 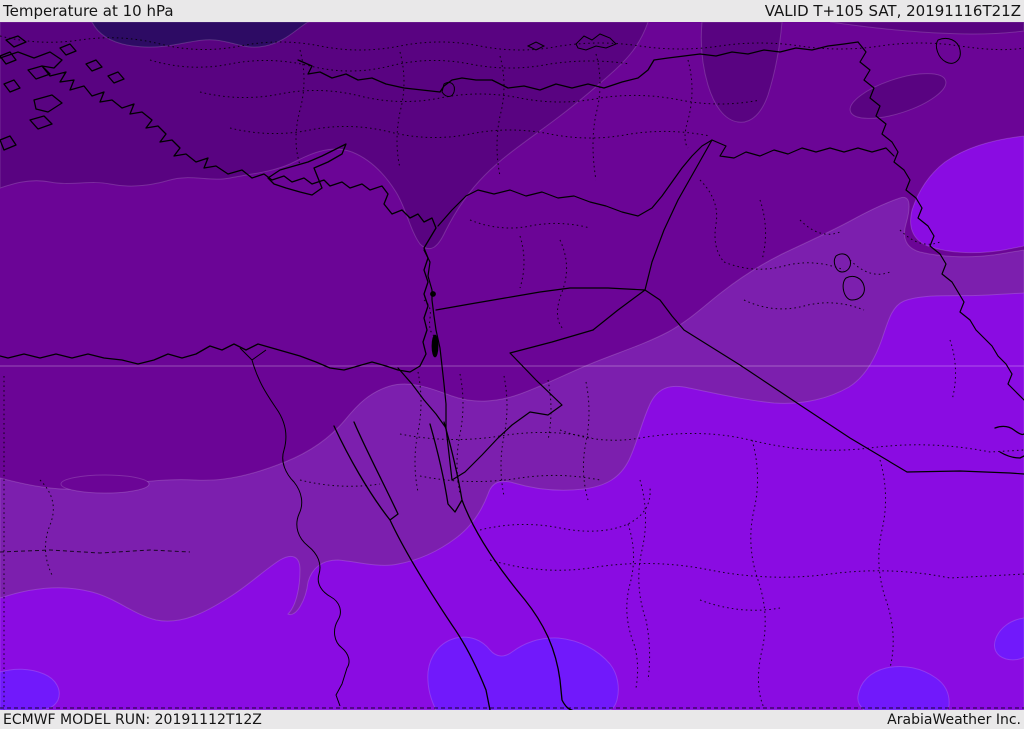 I want to click on credit-label: ArabiaWeather Inc., so click(x=954, y=719).